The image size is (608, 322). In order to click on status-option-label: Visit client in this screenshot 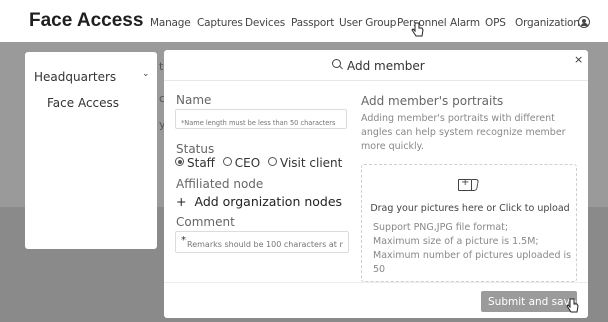, I will do `click(311, 163)`.